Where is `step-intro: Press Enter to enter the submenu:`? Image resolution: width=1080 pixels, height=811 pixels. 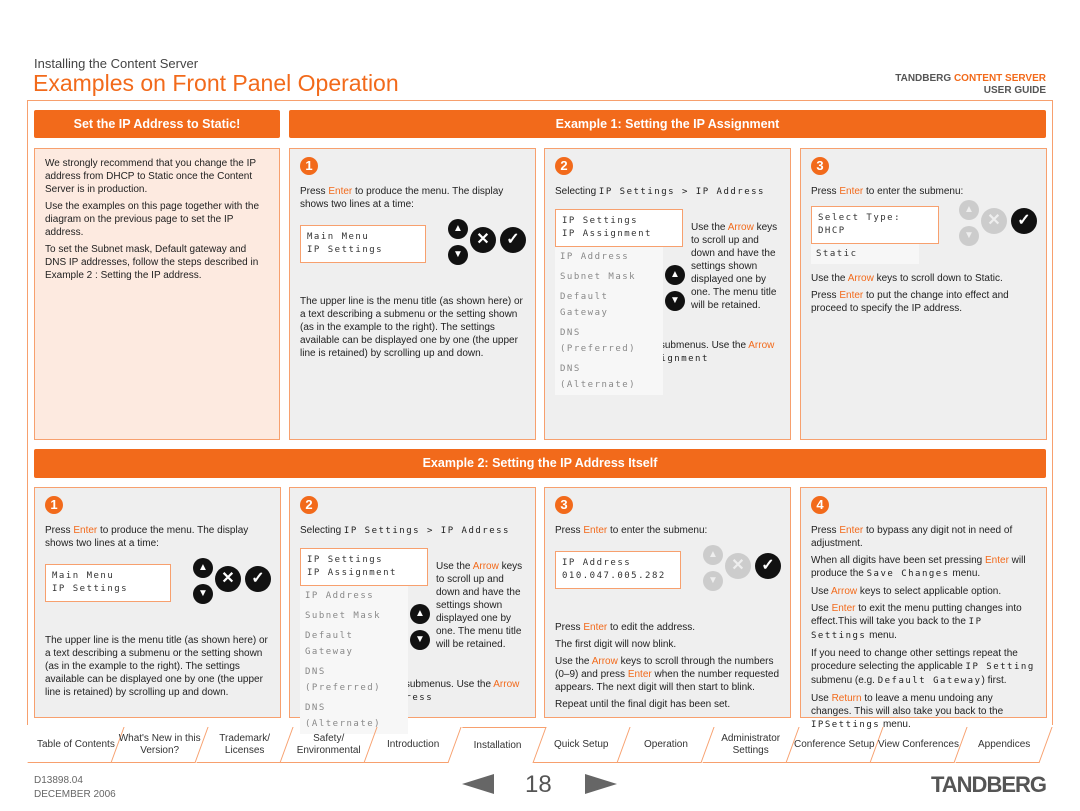
step-intro: Press Enter to enter the submenu: is located at coordinates (667, 530).